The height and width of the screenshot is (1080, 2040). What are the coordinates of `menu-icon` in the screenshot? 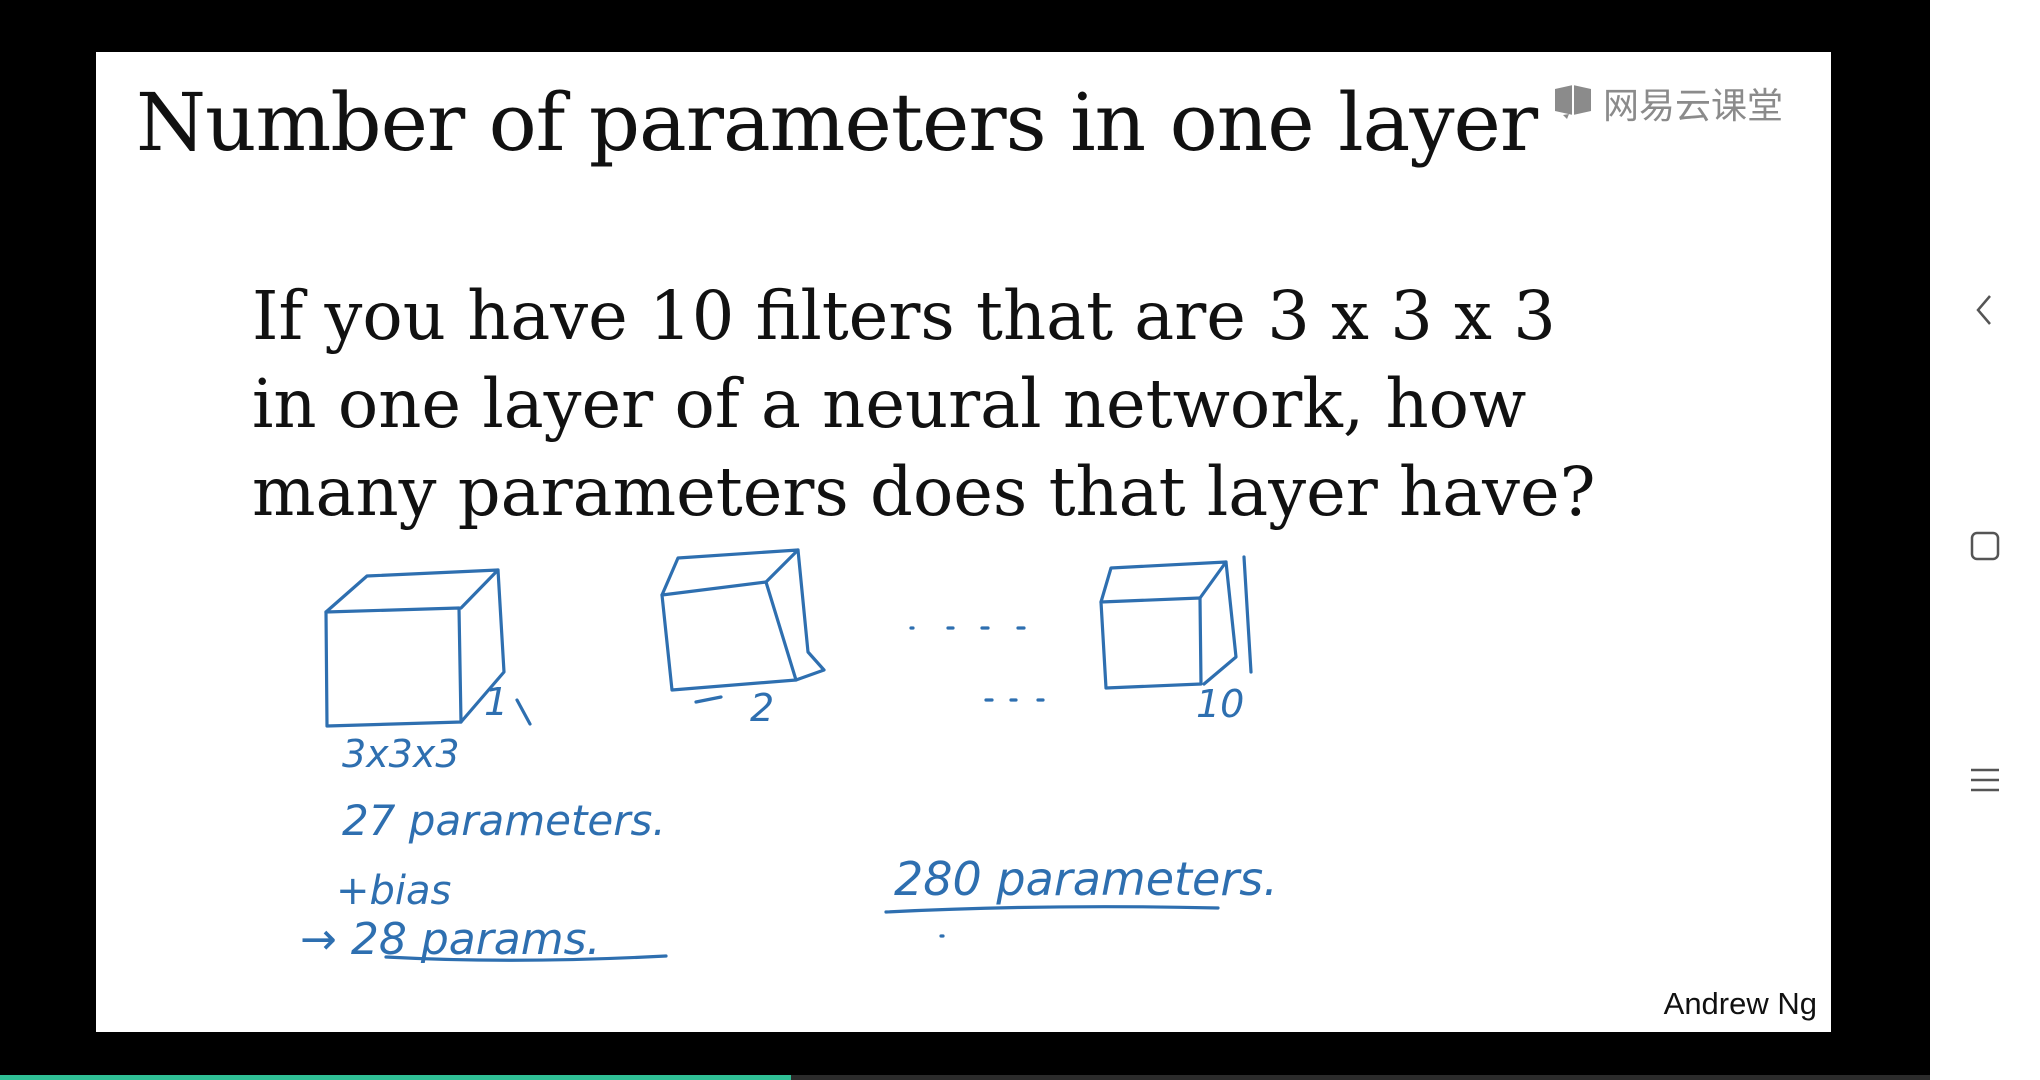 It's located at (1985, 782).